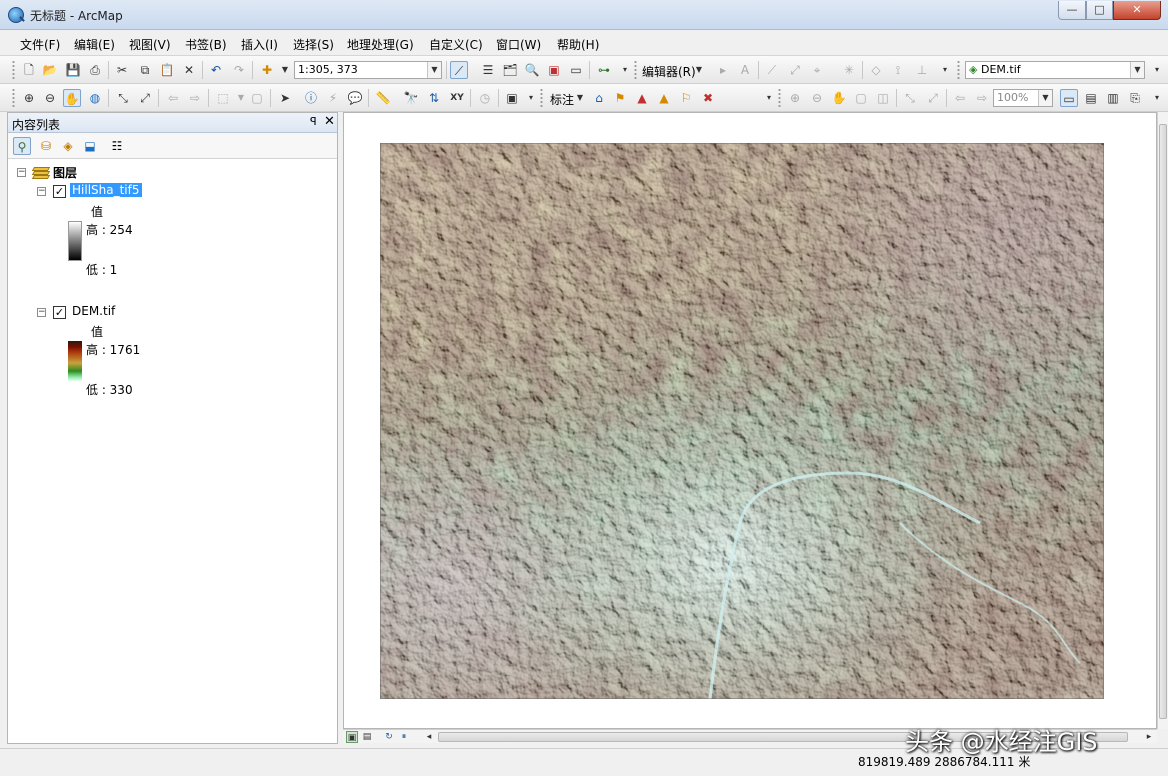 This screenshot has height=776, width=1168. Describe the element at coordinates (189, 70) in the screenshot. I see `delete-icon: ✕` at that location.